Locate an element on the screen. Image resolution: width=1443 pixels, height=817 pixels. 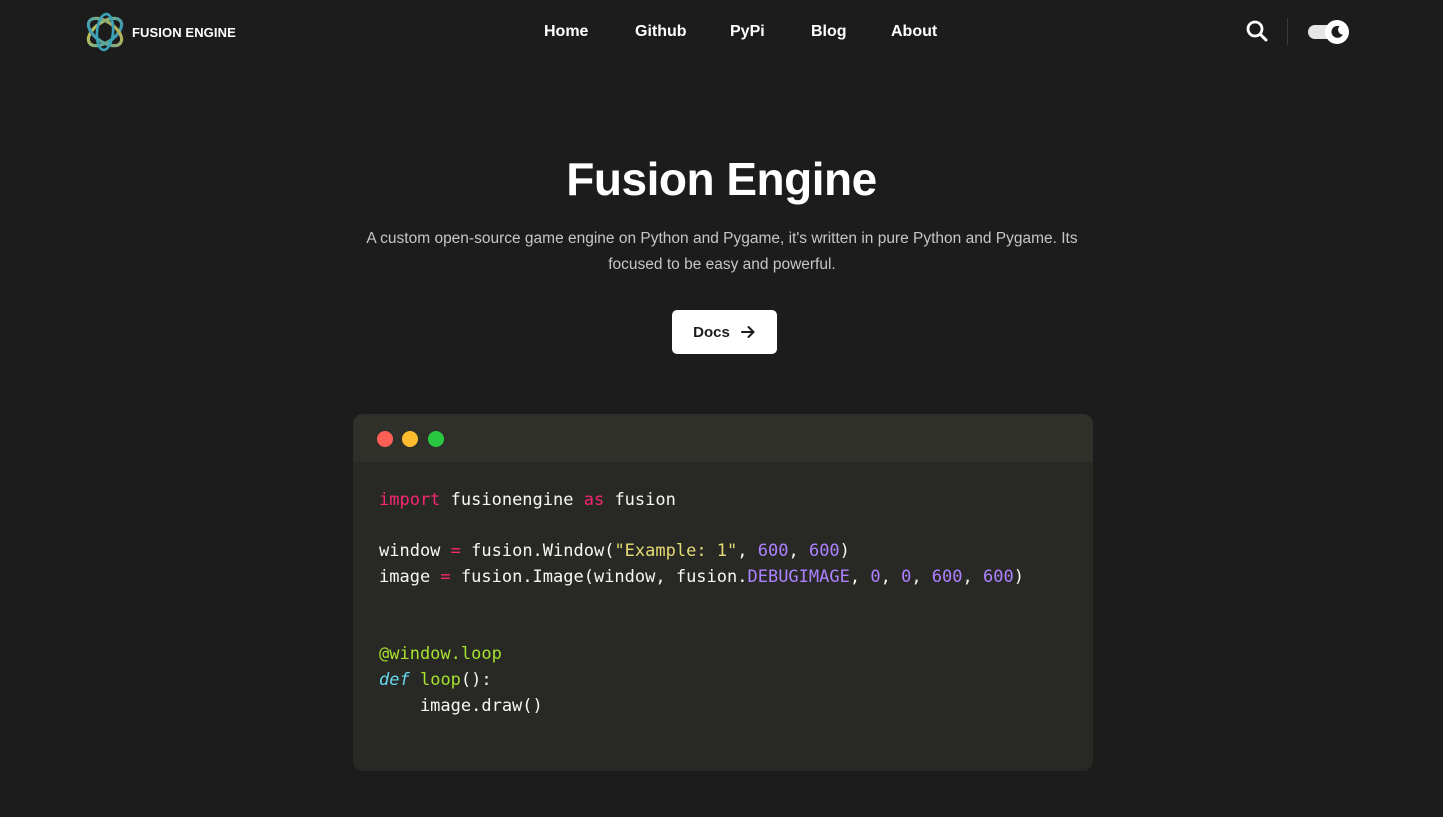
code-token: fusionengine is located at coordinates (512, 500).